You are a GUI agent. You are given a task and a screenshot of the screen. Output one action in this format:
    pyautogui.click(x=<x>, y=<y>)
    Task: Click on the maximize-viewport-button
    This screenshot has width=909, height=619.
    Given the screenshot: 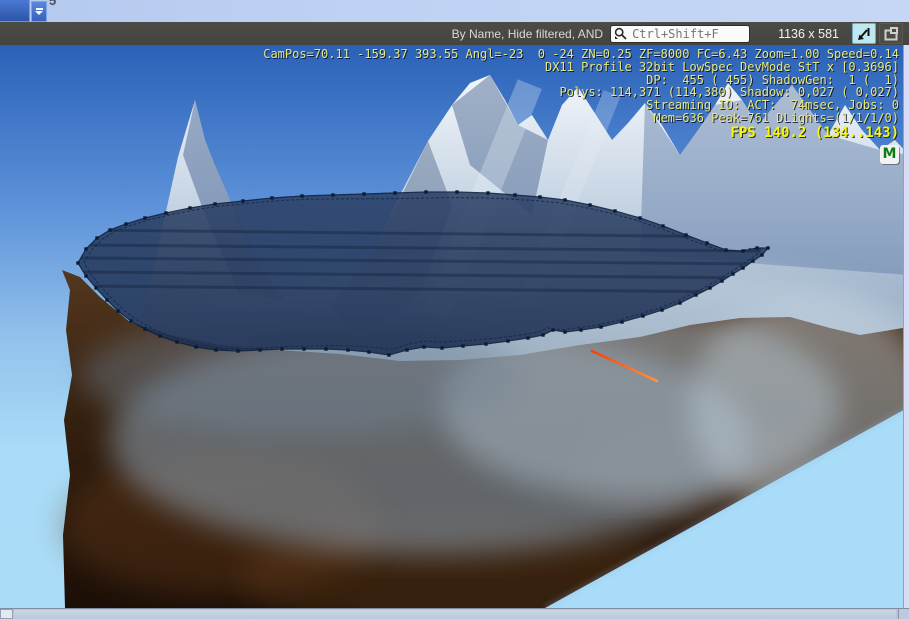 What is the action you would take?
    pyautogui.click(x=864, y=33)
    